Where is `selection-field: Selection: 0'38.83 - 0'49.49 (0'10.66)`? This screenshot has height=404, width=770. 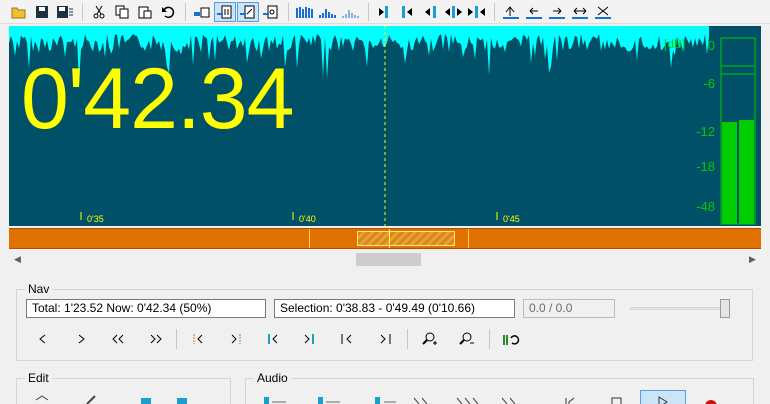 selection-field: Selection: 0'38.83 - 0'49.49 (0'10.66) is located at coordinates (394, 308).